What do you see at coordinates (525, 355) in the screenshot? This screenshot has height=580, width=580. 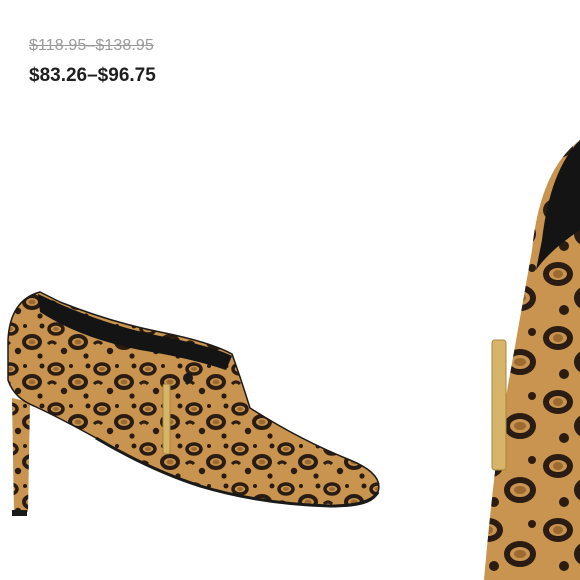 I see `product-zoom-image` at bounding box center [525, 355].